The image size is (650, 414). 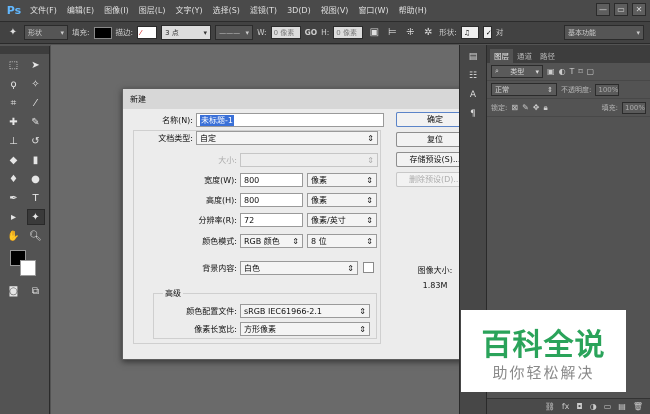 I want to click on path-operations-icon: ▣, so click(x=374, y=33).